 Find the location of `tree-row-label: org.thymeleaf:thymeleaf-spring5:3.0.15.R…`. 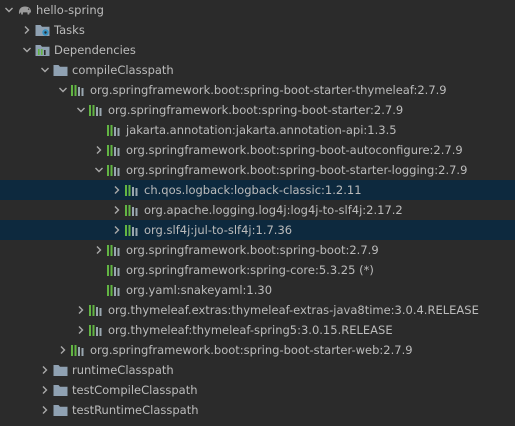

tree-row-label: org.thymeleaf:thymeleaf-spring5:3.0.15.R… is located at coordinates (250, 330).